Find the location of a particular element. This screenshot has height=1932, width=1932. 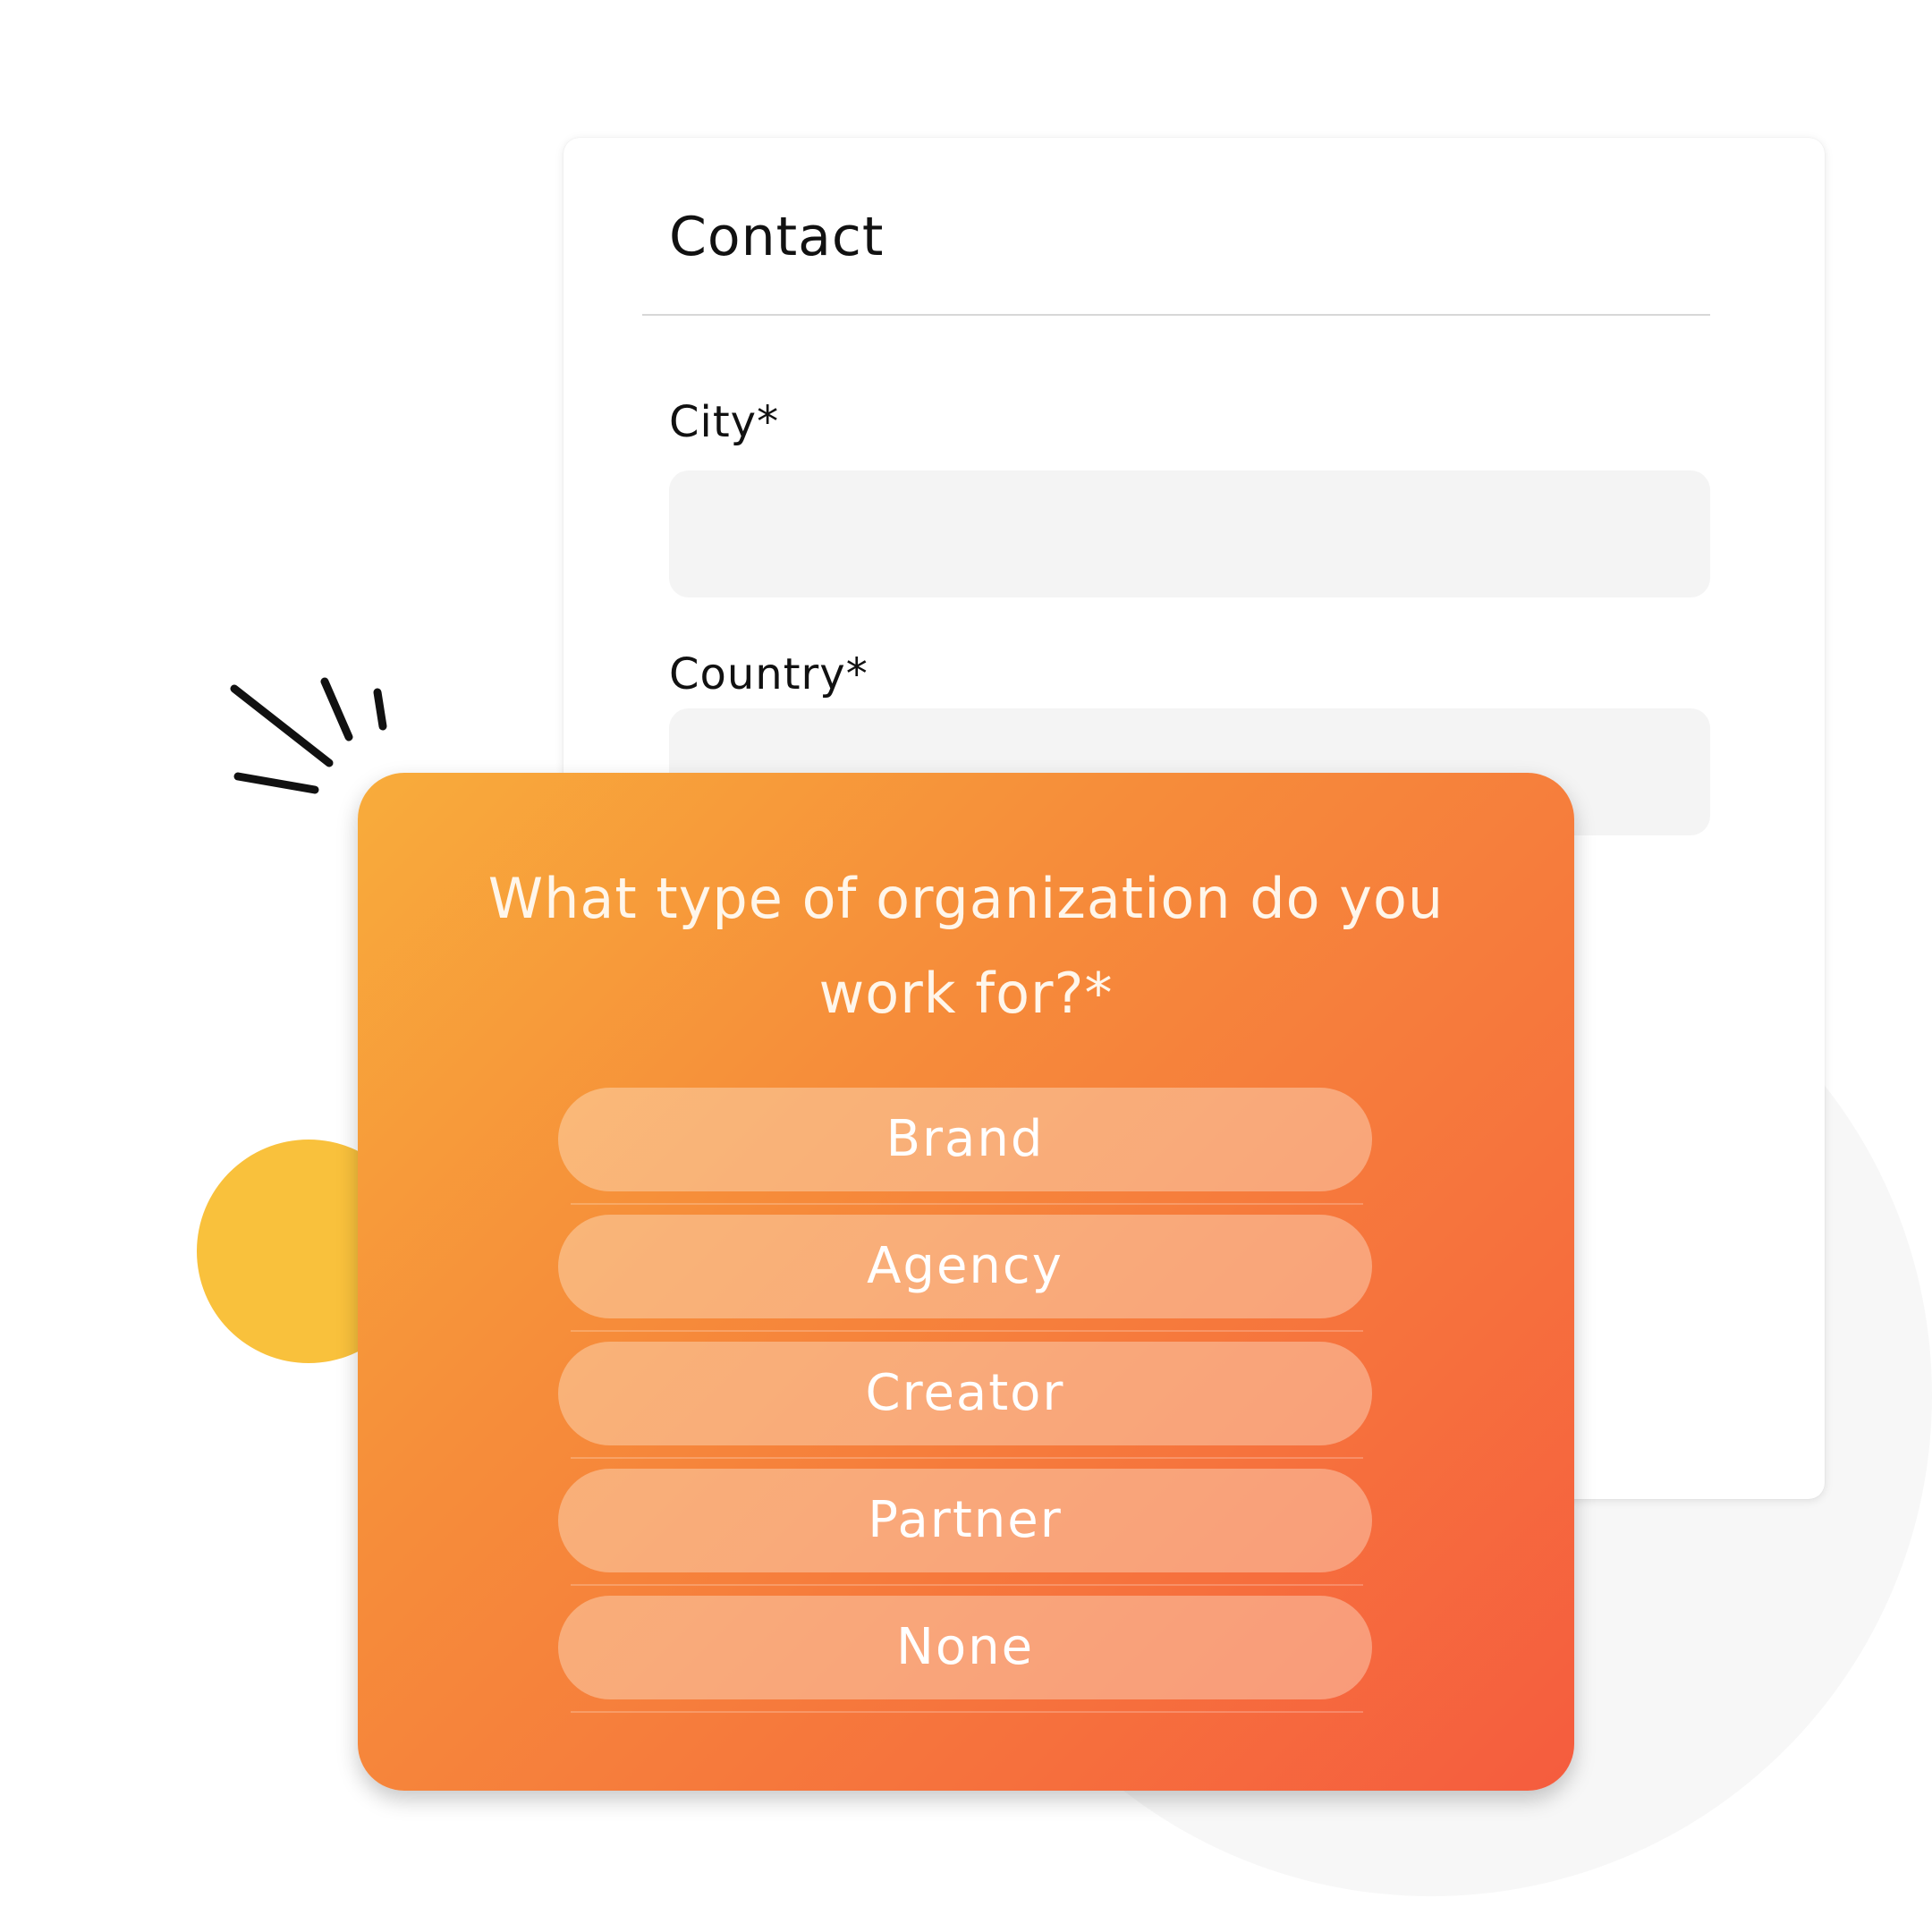

option-agency-button: Agency is located at coordinates (965, 1266).